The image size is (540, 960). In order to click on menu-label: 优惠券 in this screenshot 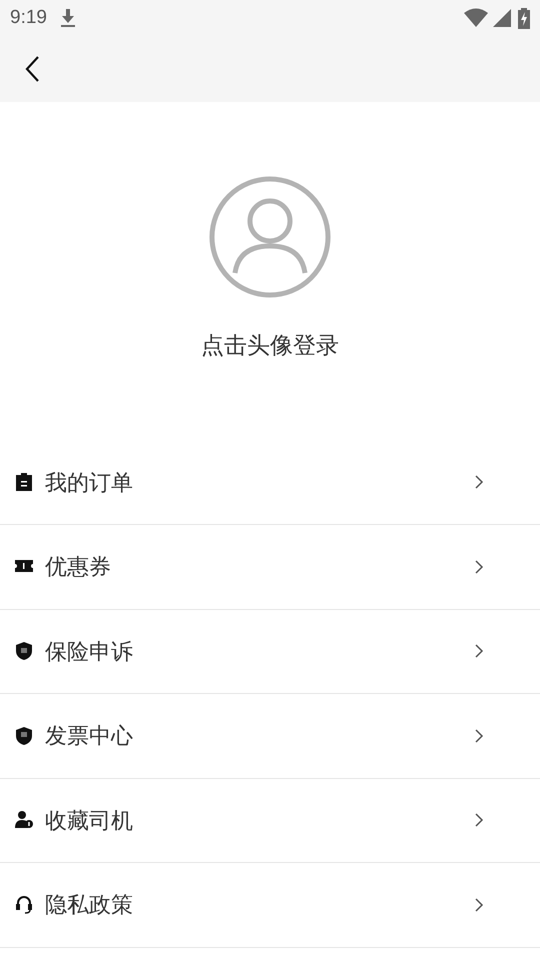, I will do `click(78, 567)`.